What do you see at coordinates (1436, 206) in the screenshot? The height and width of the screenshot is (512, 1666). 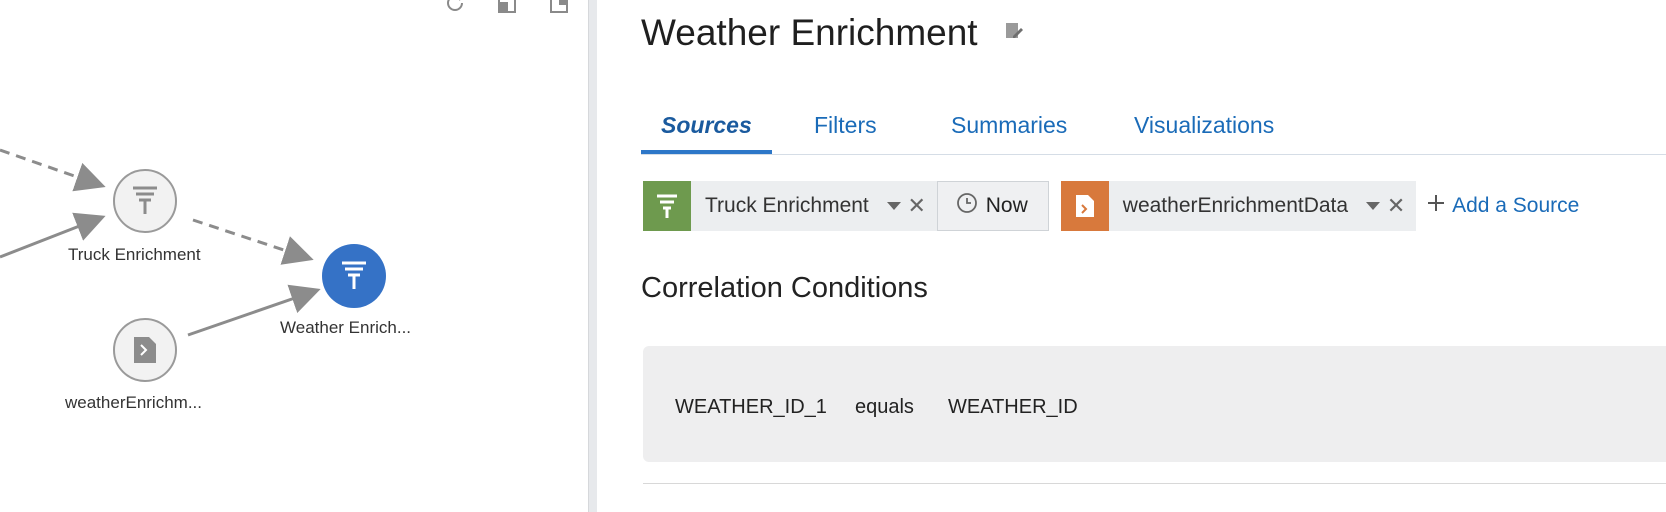 I see `plus-icon` at bounding box center [1436, 206].